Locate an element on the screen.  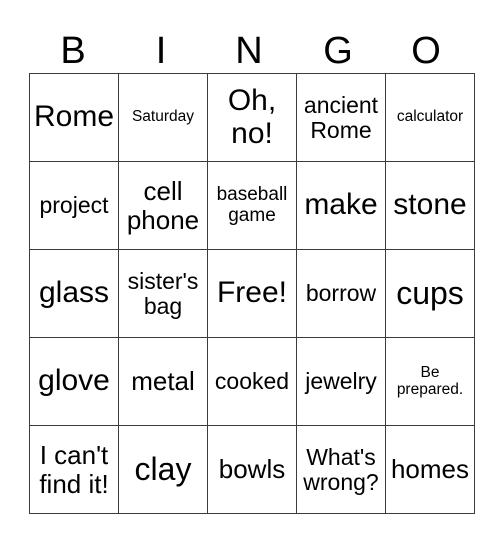
bingo-cell: Oh, no! is located at coordinates (252, 117).